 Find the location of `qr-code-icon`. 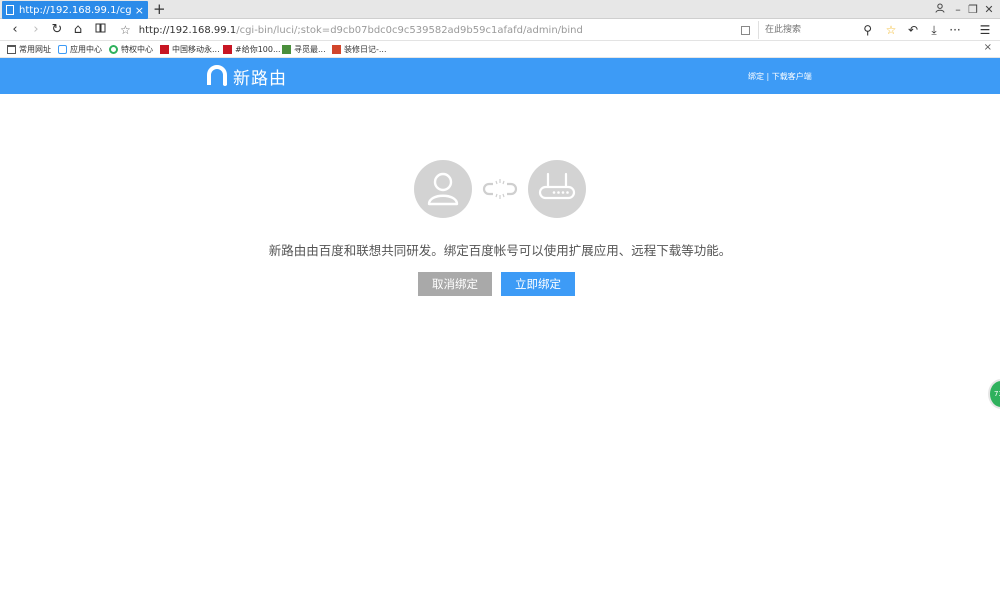

qr-code-icon is located at coordinates (745, 30).